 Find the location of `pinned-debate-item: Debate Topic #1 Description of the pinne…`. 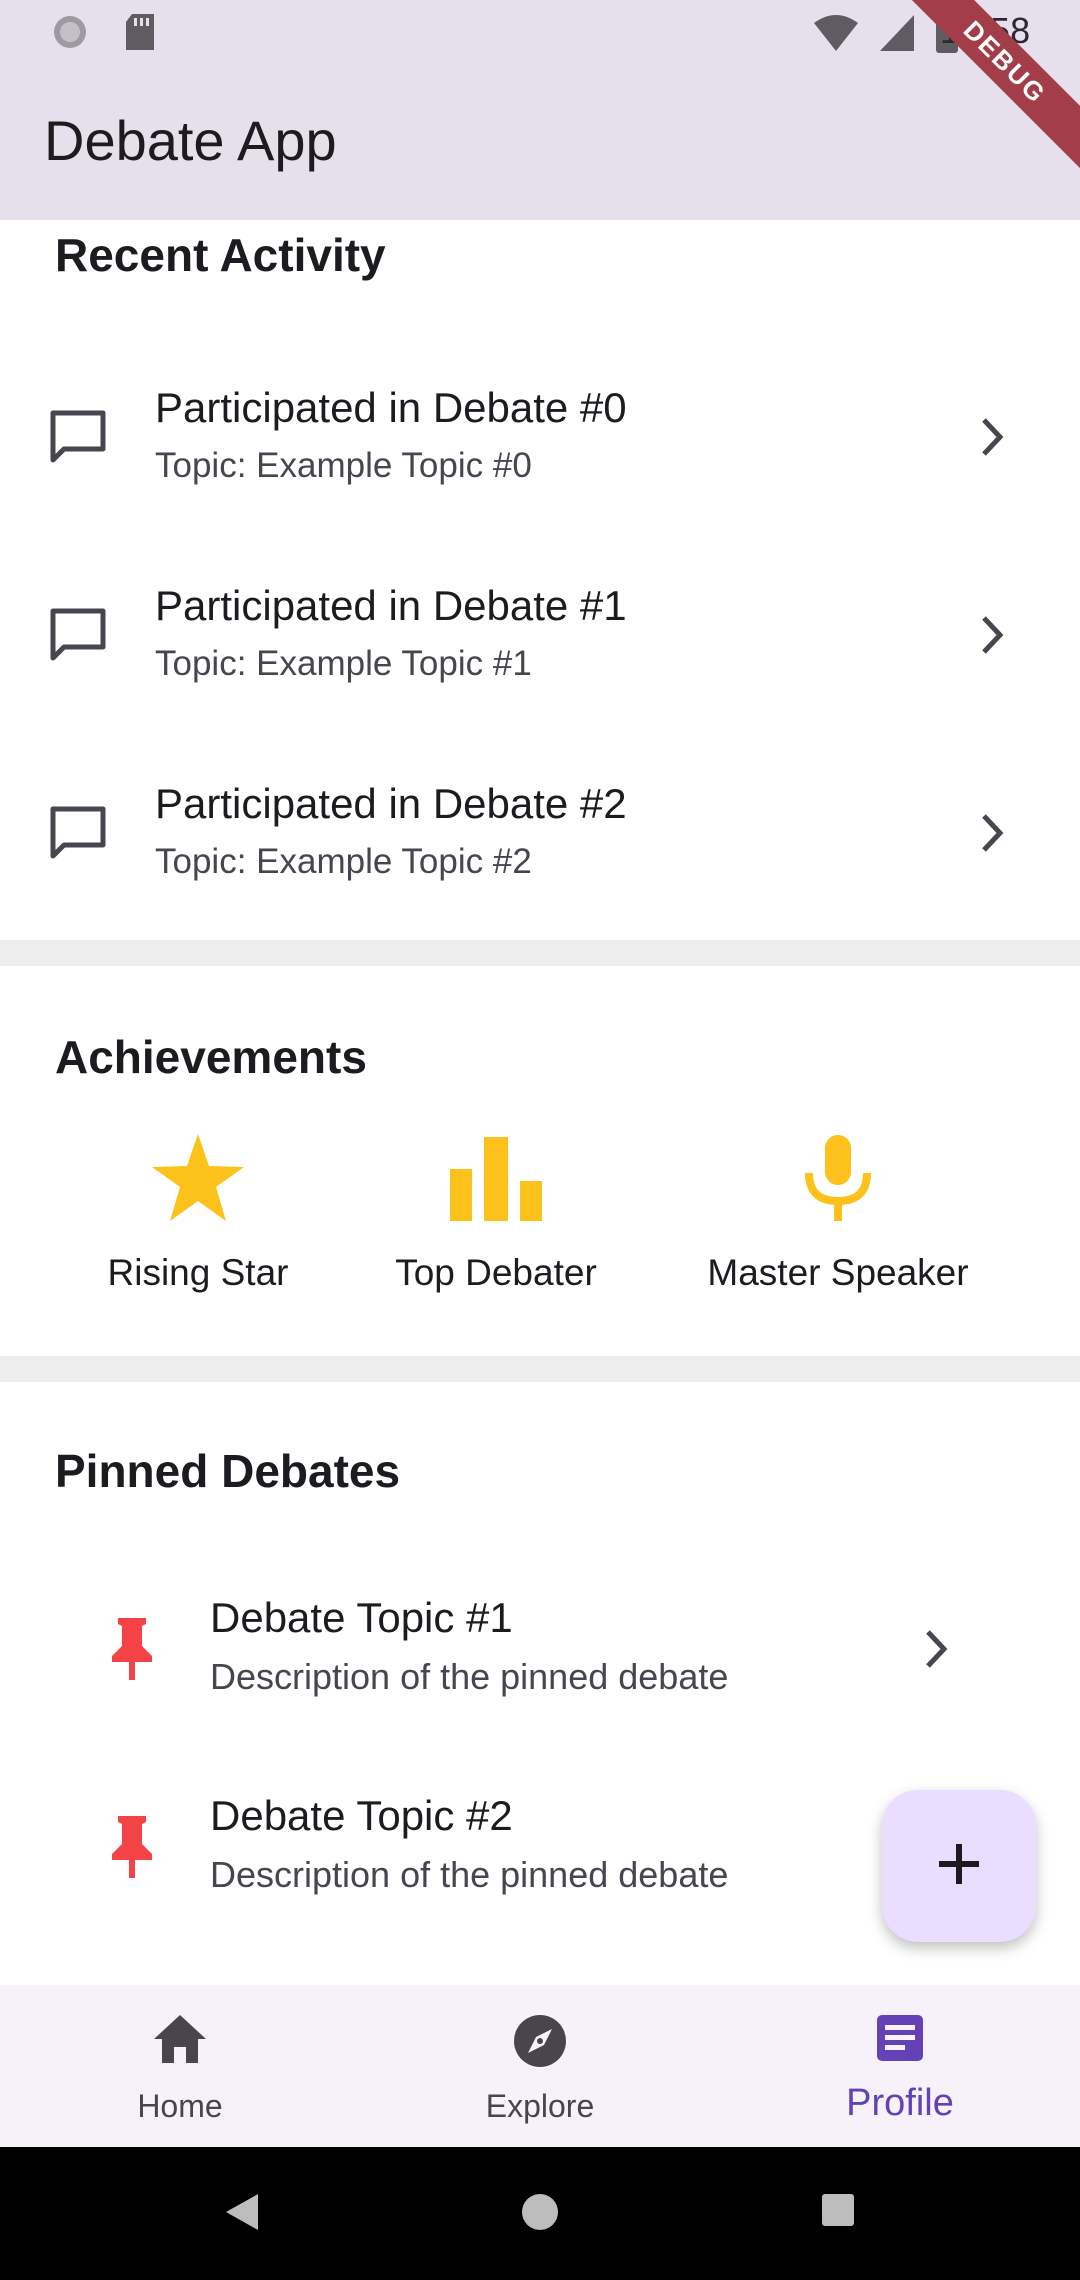

pinned-debate-item: Debate Topic #1 Description of the pinne… is located at coordinates (540, 1657).